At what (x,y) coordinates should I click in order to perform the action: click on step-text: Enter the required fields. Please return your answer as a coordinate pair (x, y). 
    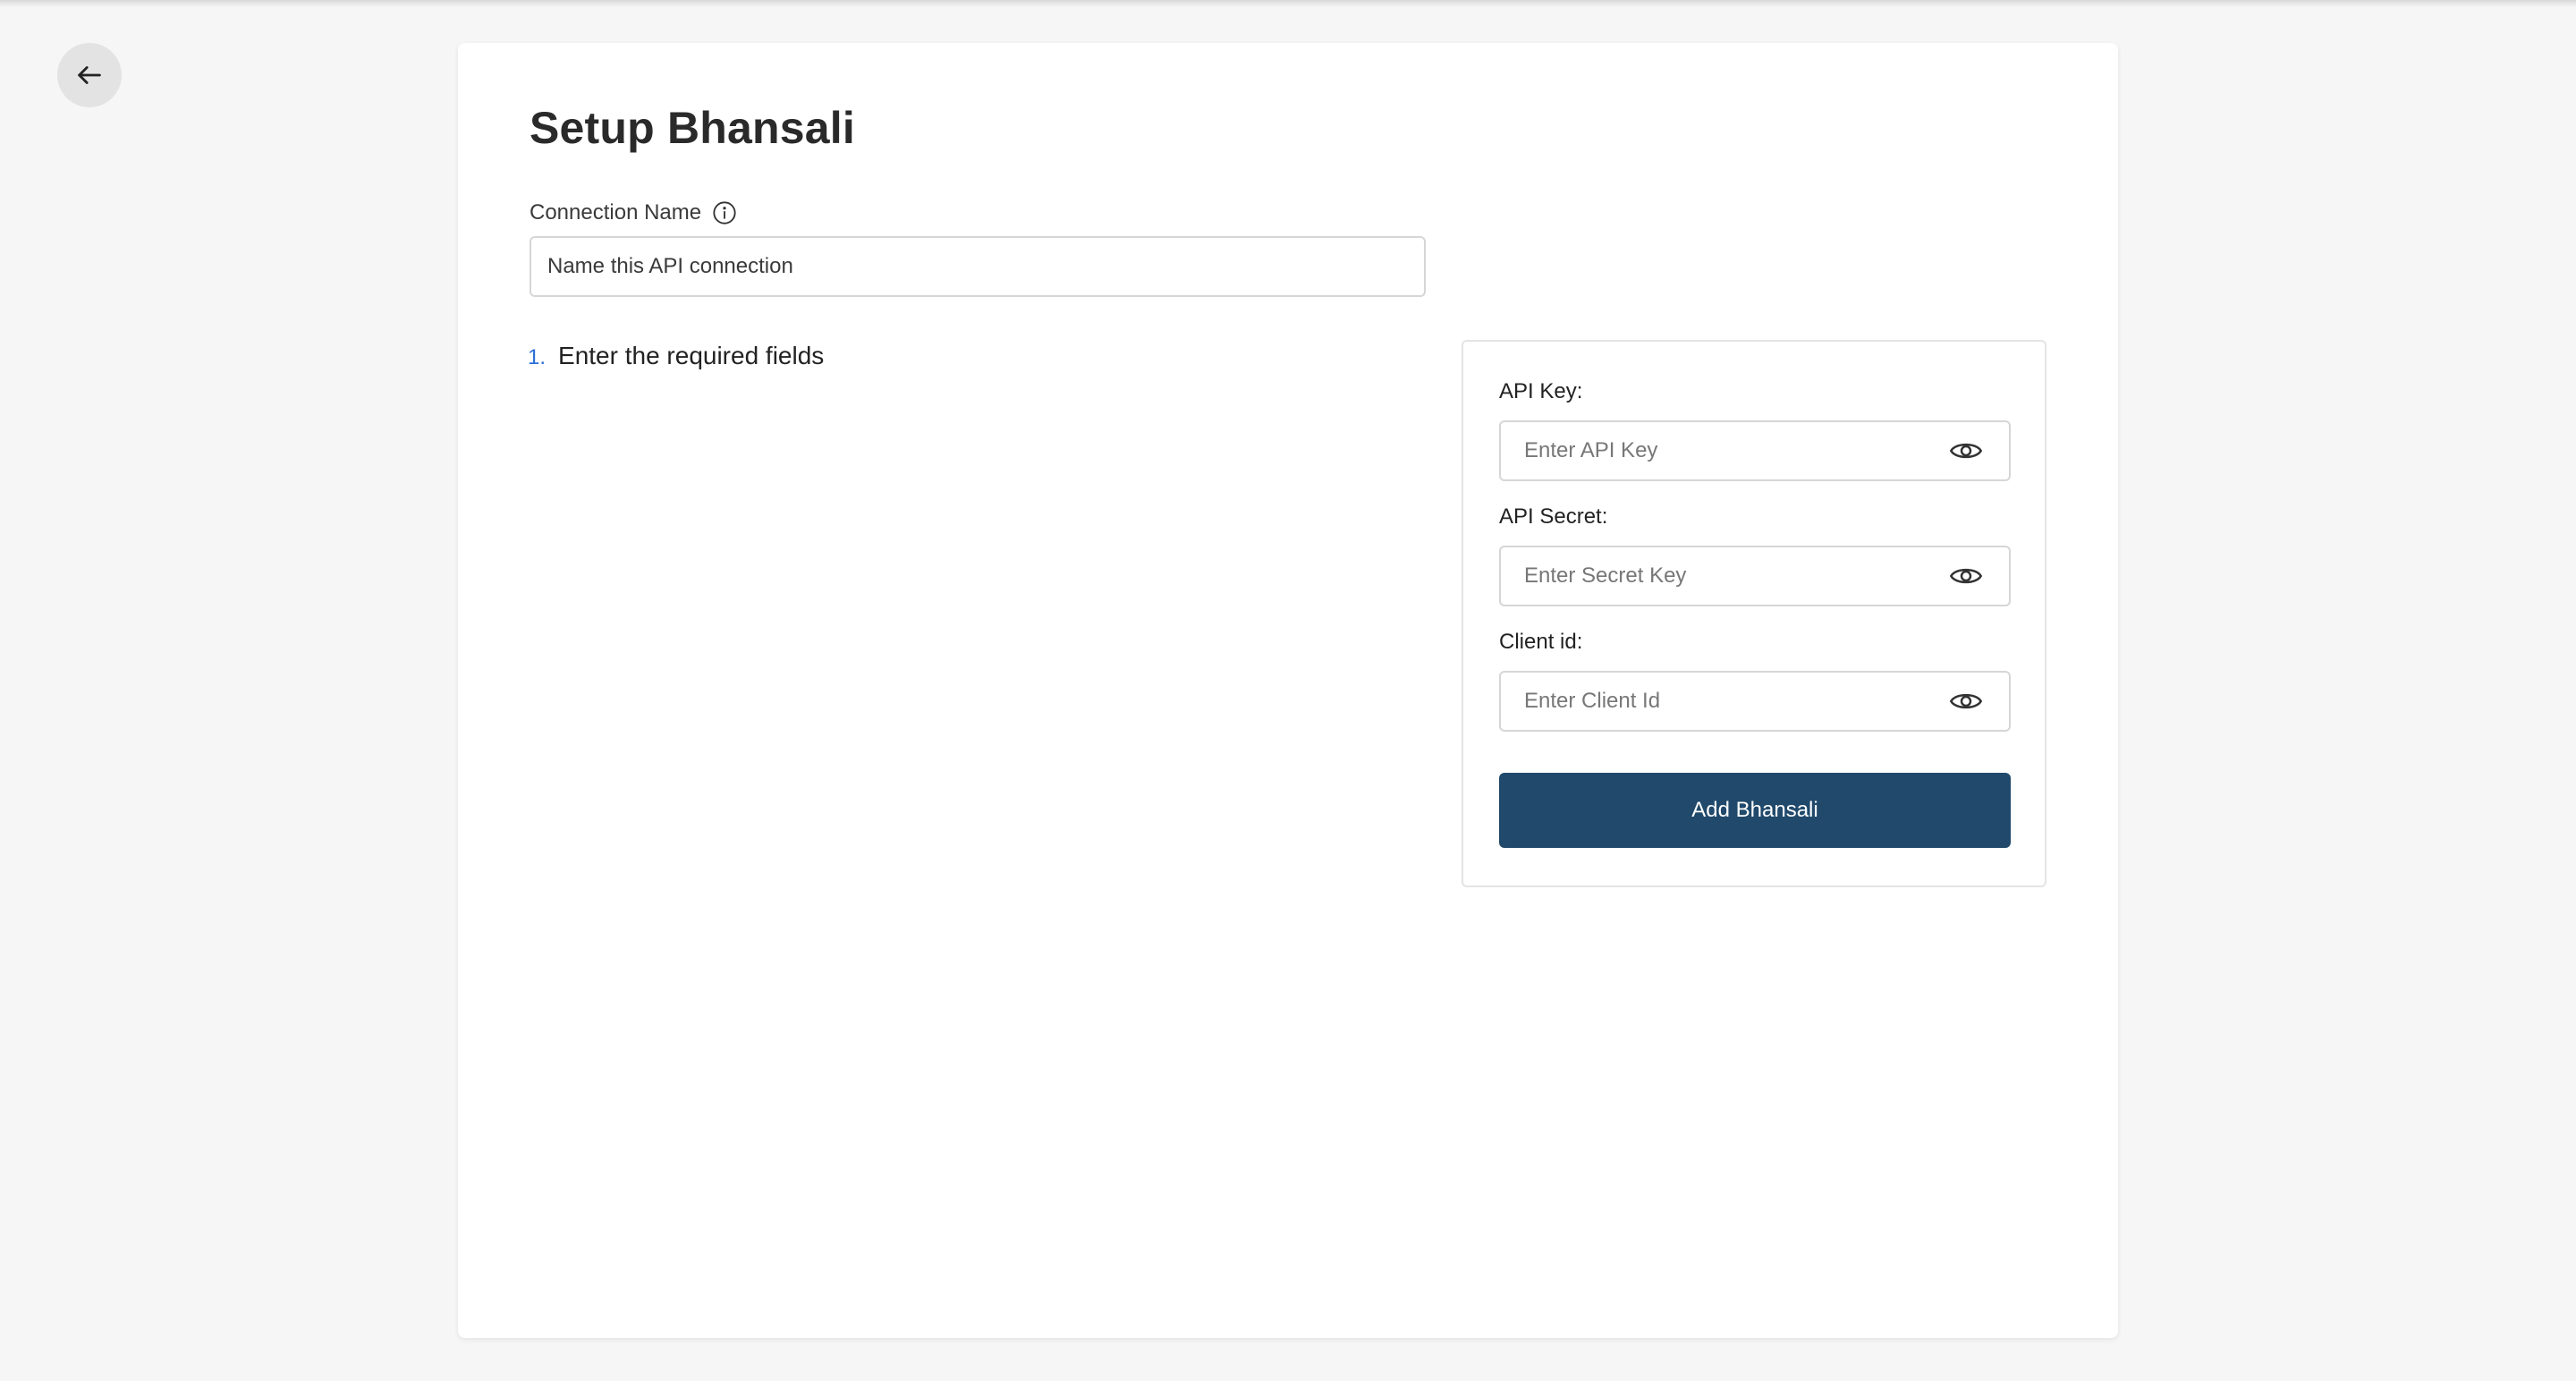
    Looking at the image, I should click on (691, 355).